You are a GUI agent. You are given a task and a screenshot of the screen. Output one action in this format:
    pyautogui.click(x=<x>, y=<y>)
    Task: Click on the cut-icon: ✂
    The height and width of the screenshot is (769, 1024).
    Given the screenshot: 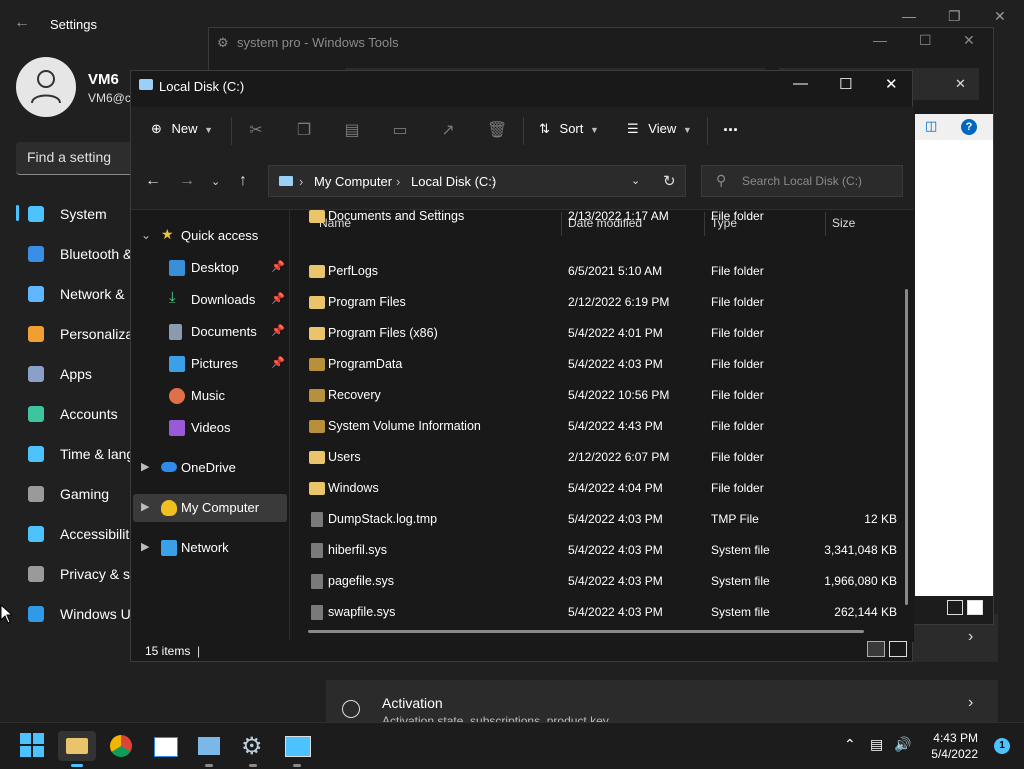 What is the action you would take?
    pyautogui.click(x=256, y=129)
    